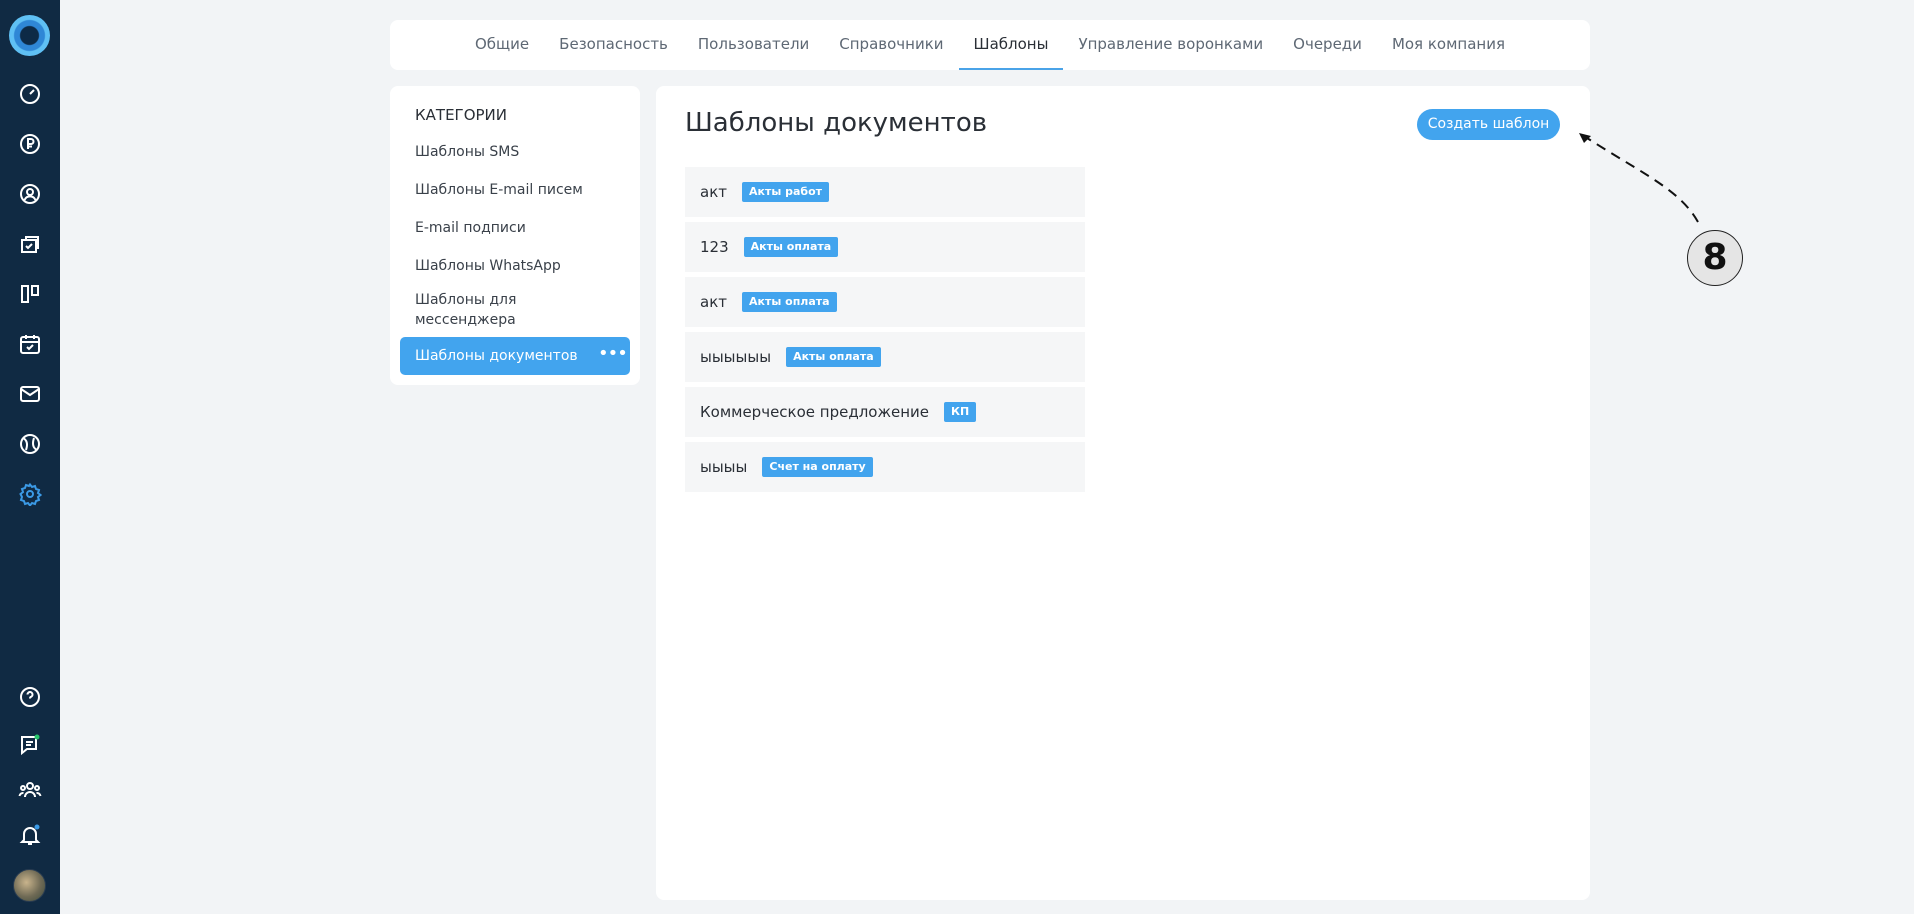 The height and width of the screenshot is (914, 1914). I want to click on team-icon, so click(30, 790).